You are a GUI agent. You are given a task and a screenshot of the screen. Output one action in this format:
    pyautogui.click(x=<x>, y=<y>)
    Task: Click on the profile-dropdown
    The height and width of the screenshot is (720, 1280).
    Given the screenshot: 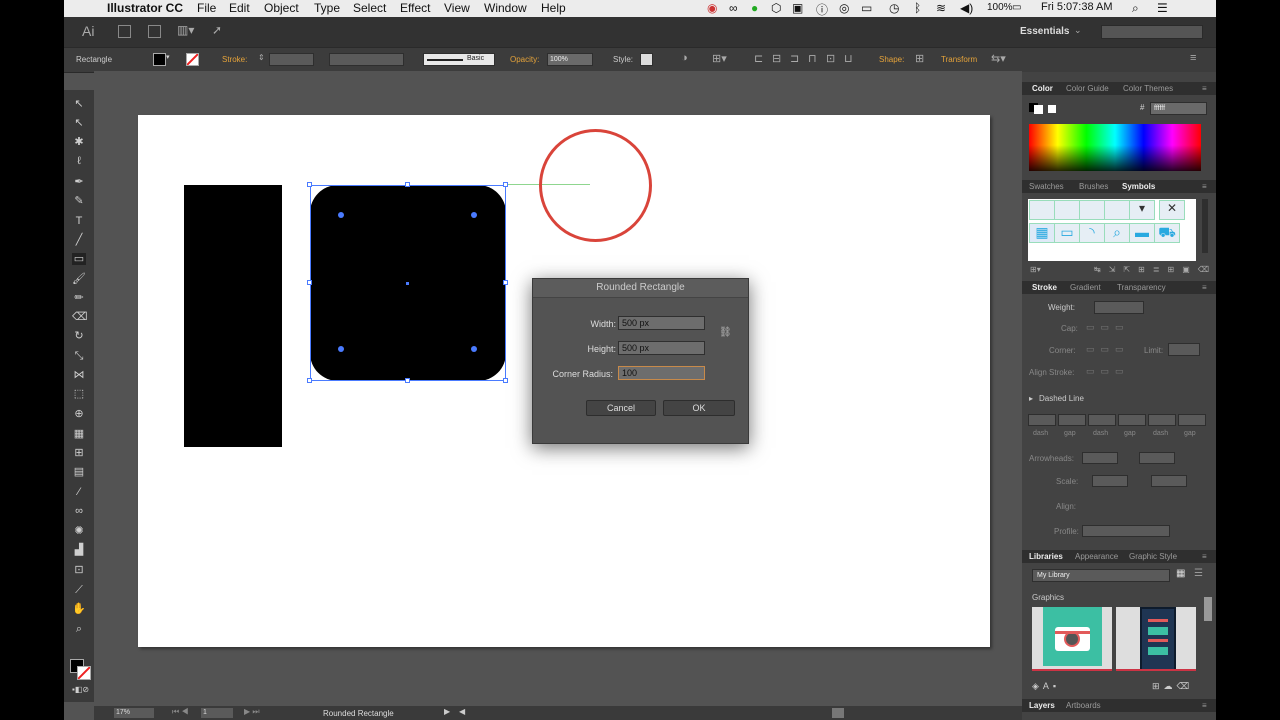 What is the action you would take?
    pyautogui.click(x=1126, y=531)
    